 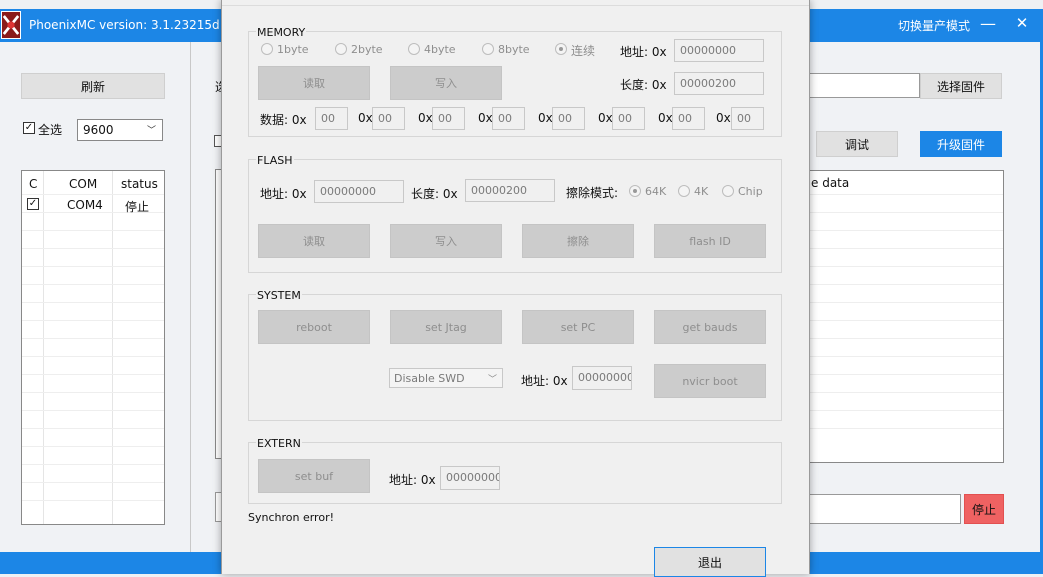 I want to click on radio-continuous, so click(x=561, y=49).